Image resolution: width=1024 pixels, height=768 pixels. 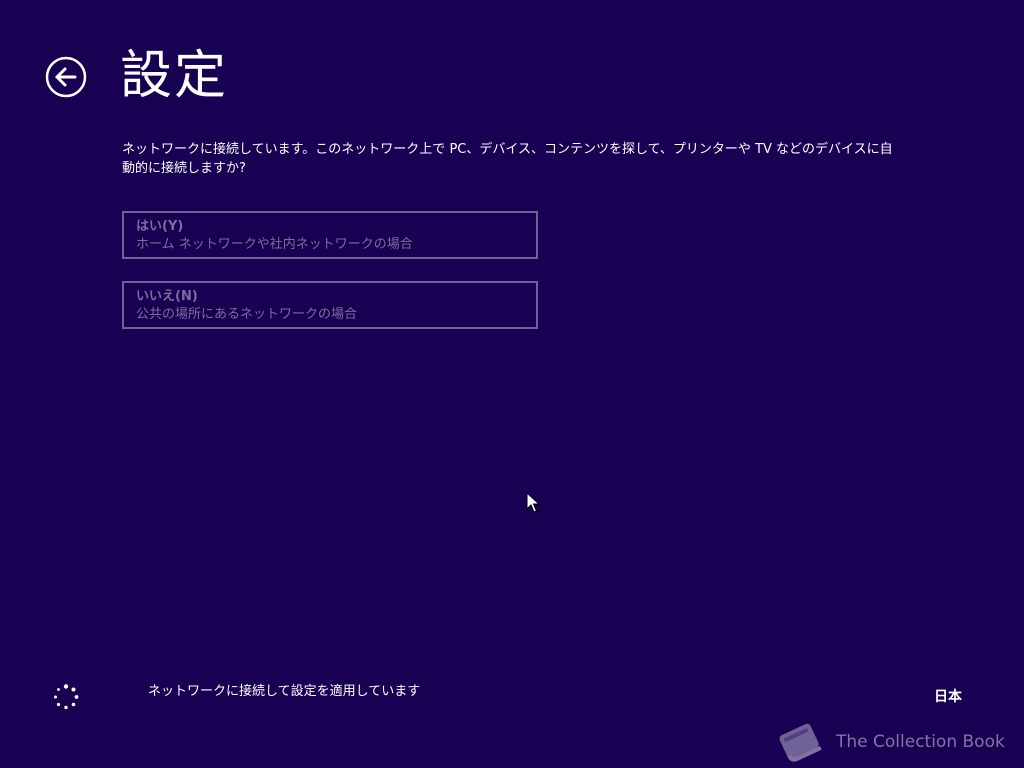 I want to click on yes-option-button: はい(Y) ホーム ネットワークや社内ネットワークの場合, so click(x=330, y=235).